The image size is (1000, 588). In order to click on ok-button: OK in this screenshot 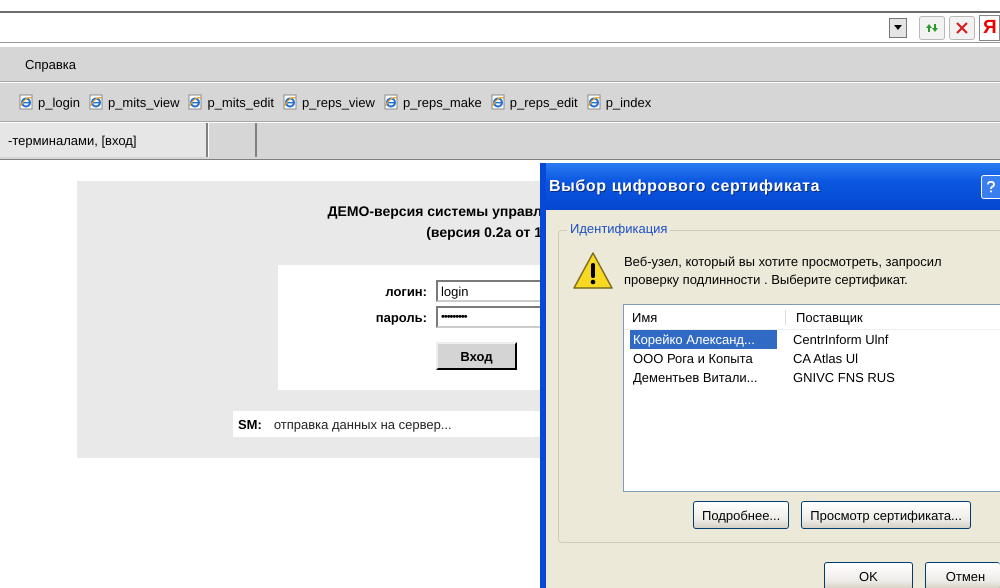, I will do `click(868, 575)`.